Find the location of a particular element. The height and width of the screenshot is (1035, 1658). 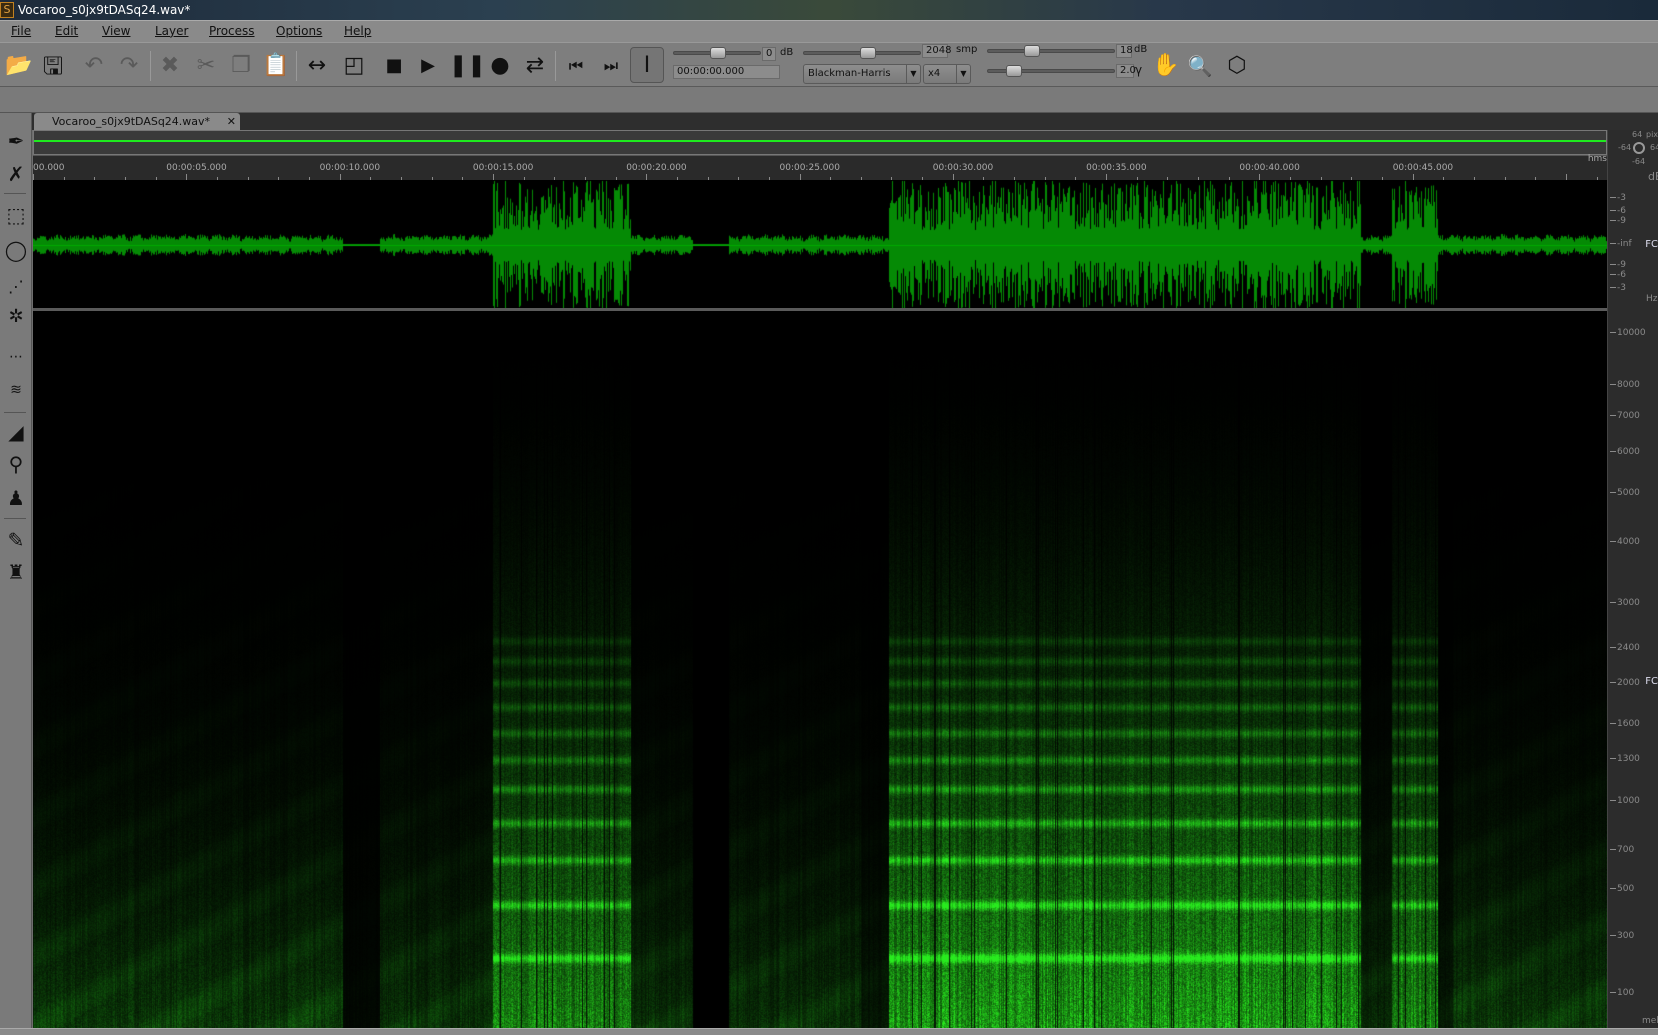

gamma-value: 2.0 is located at coordinates (1126, 71).